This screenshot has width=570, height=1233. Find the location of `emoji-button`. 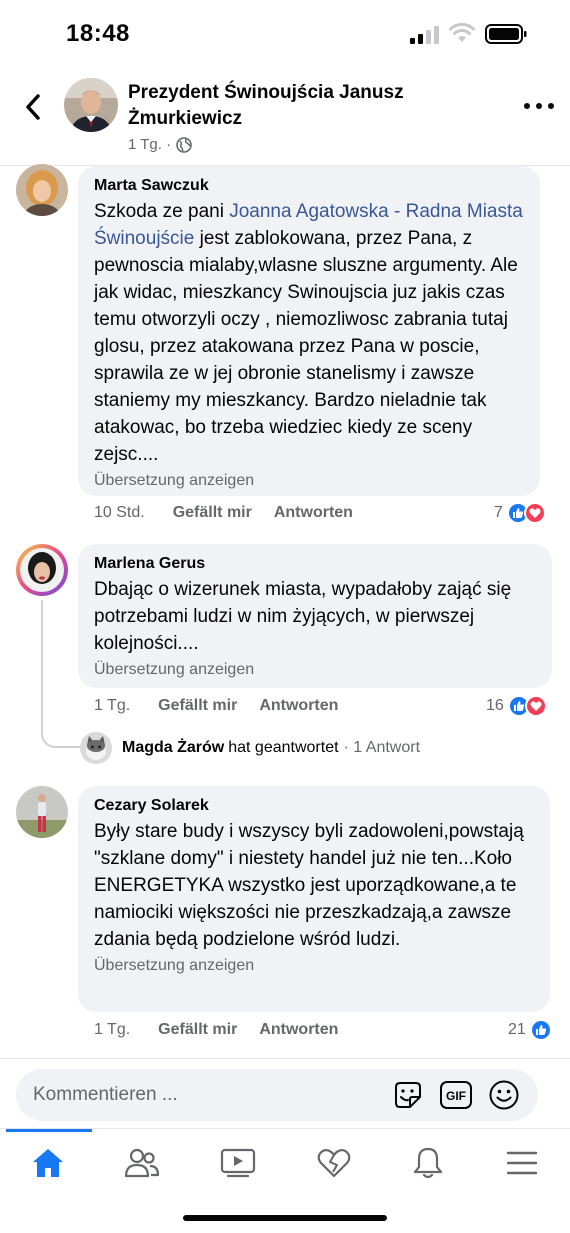

emoji-button is located at coordinates (504, 1095).